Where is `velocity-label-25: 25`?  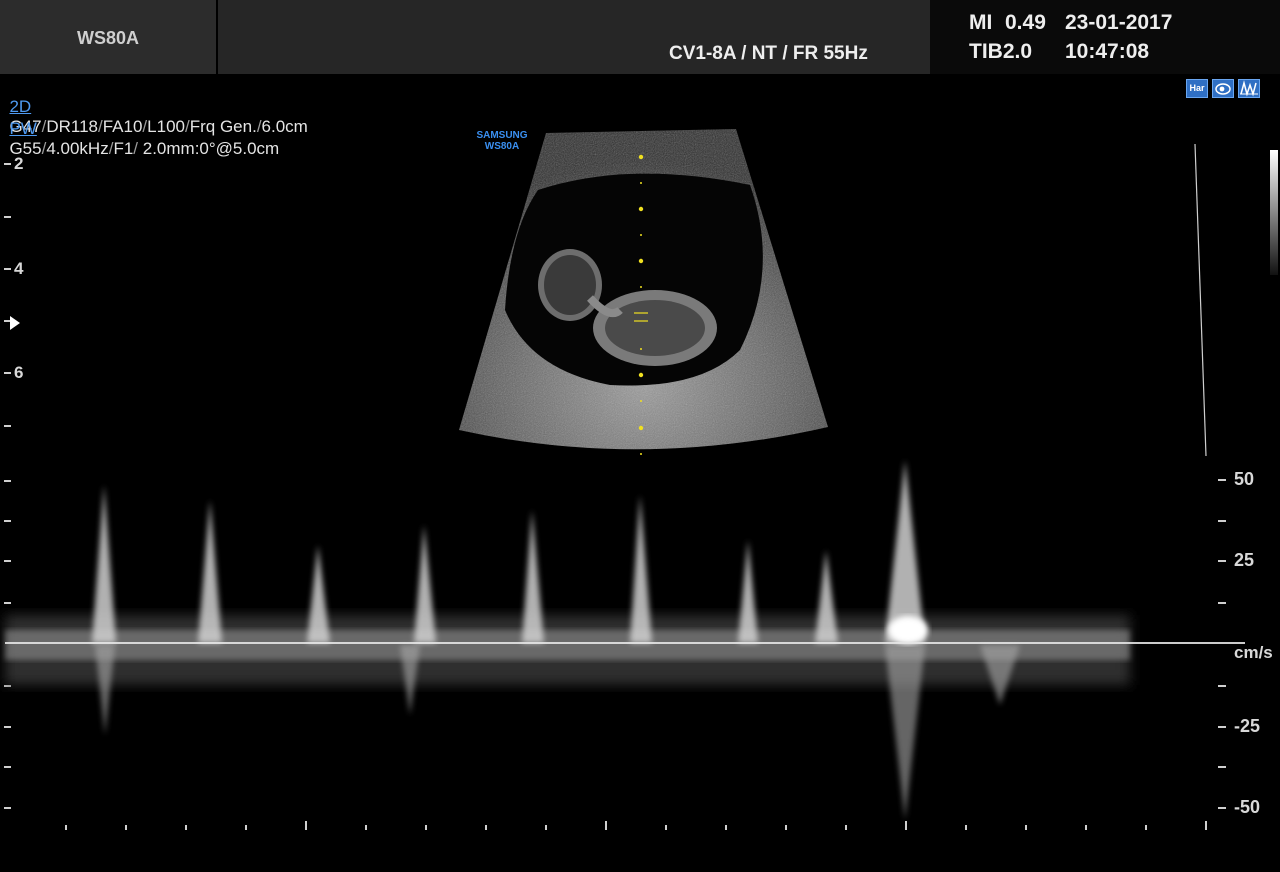
velocity-label-25: 25 is located at coordinates (1244, 560).